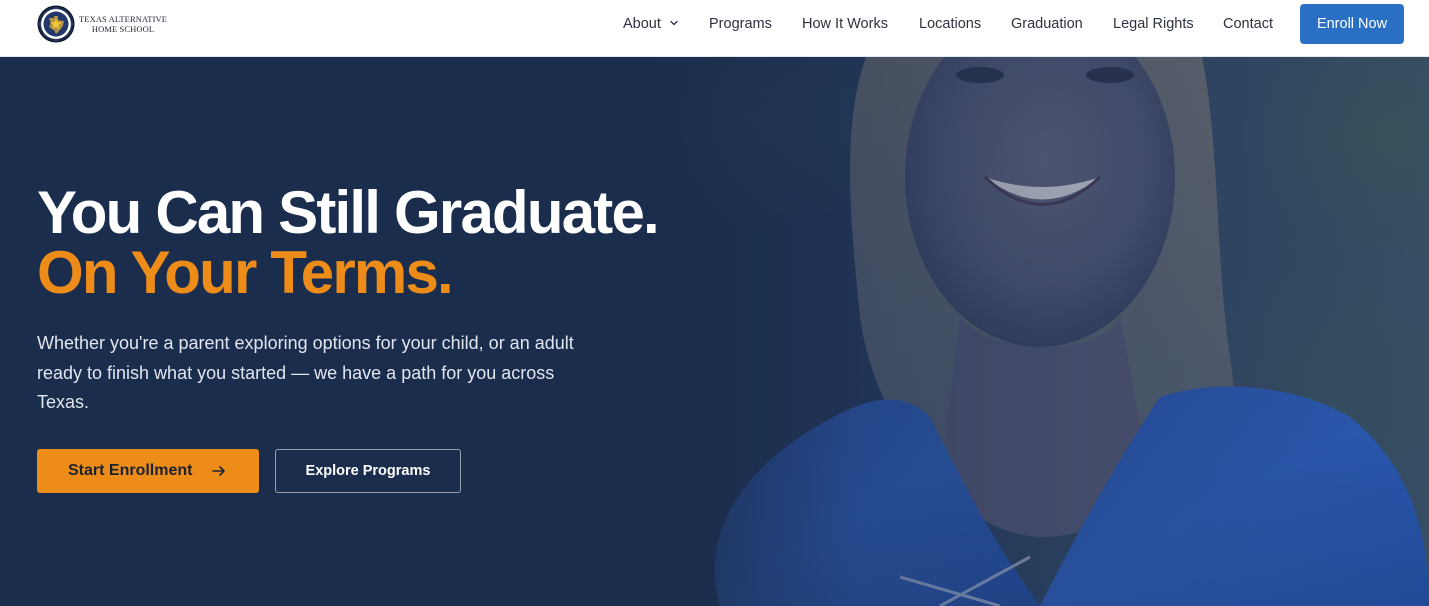  What do you see at coordinates (674, 22) in the screenshot?
I see `chevron-down-icon` at bounding box center [674, 22].